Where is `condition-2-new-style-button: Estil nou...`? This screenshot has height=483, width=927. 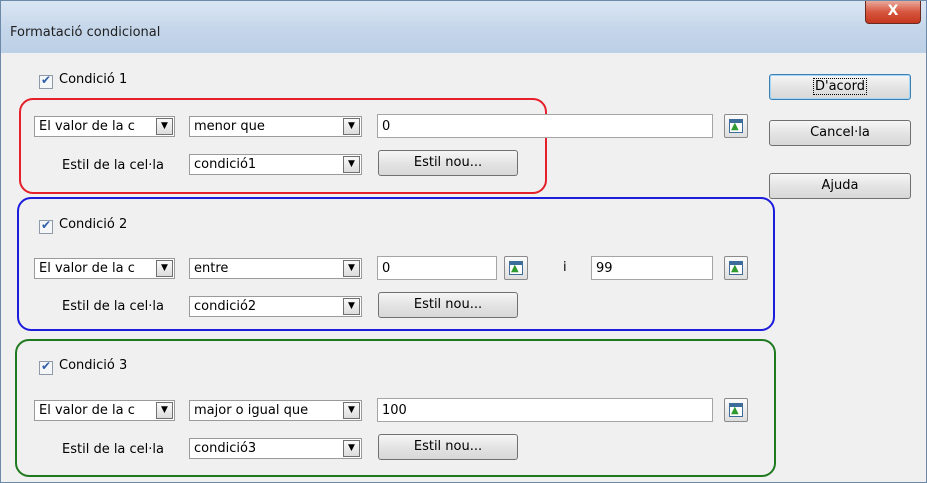
condition-2-new-style-button: Estil nou... is located at coordinates (448, 305).